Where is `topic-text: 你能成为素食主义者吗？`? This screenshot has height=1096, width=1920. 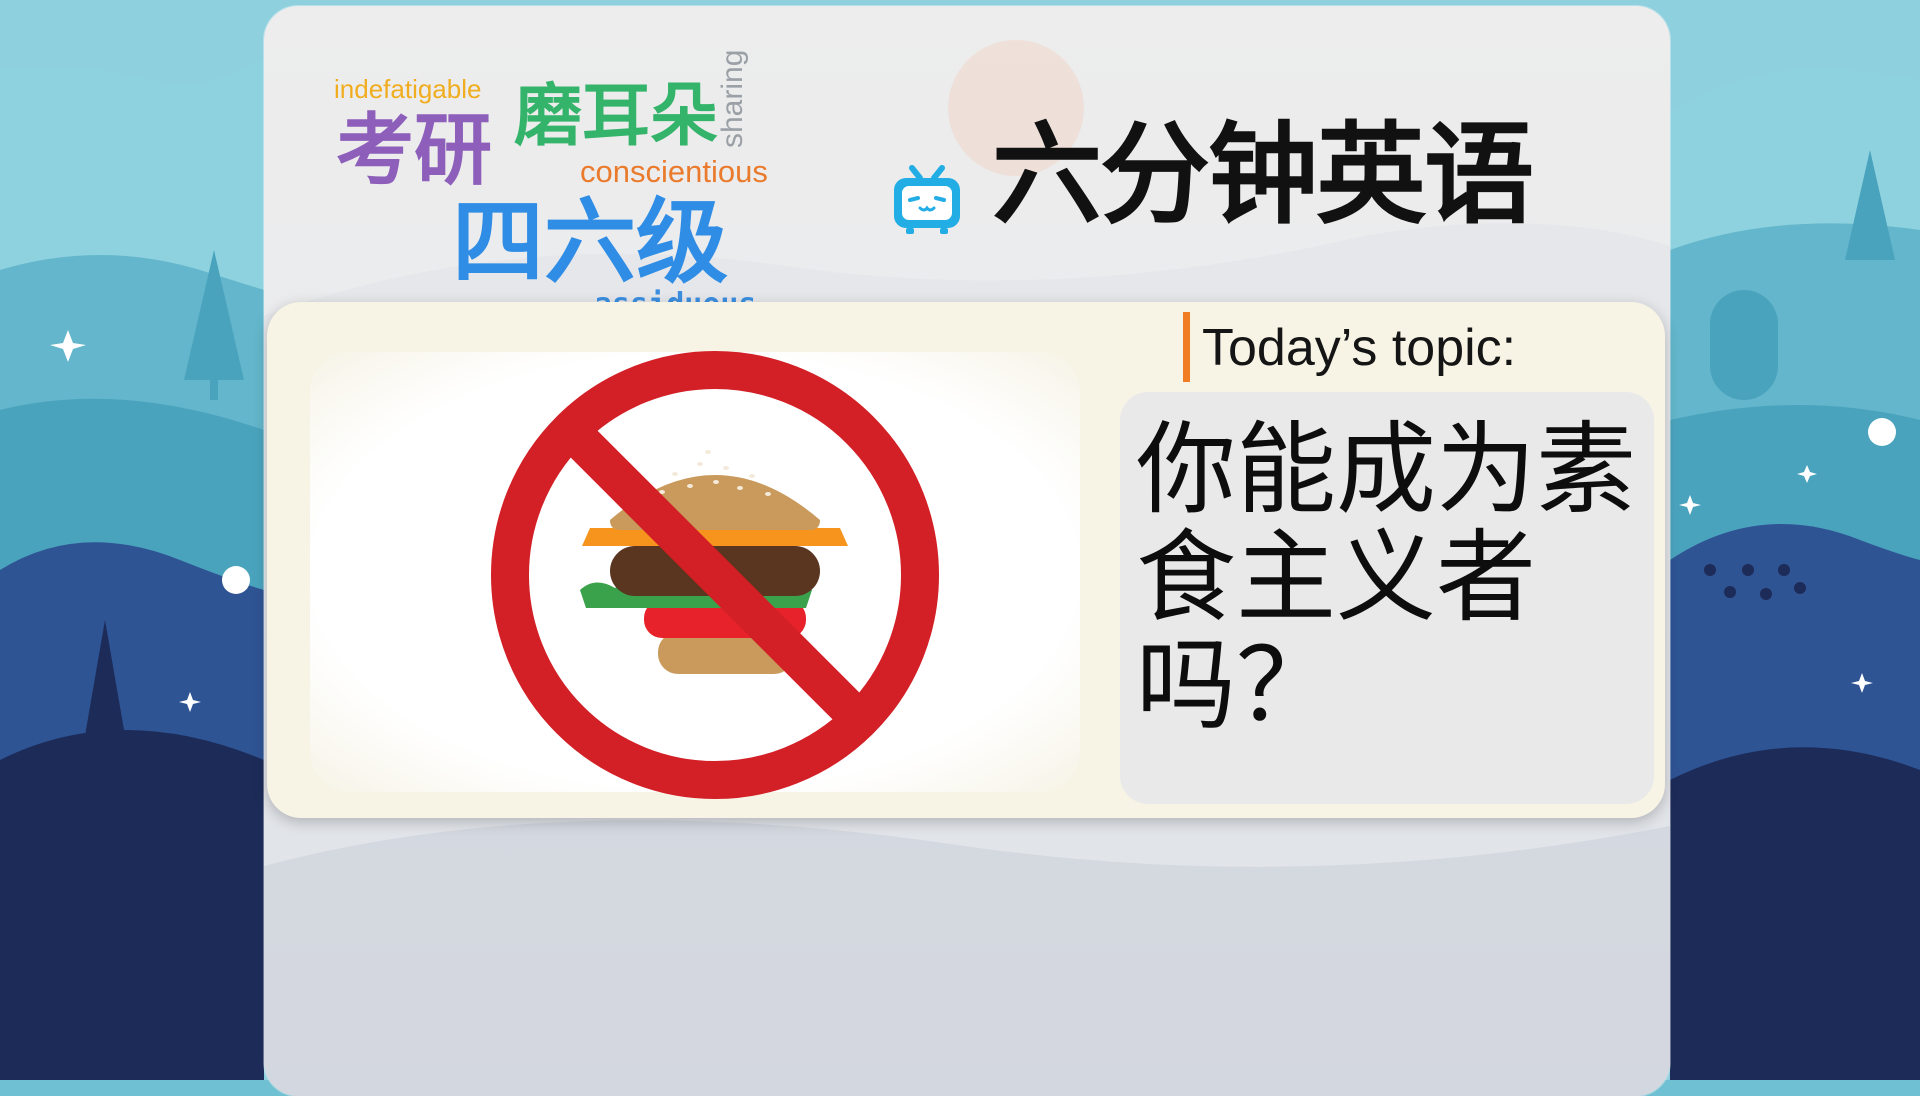
topic-text: 你能成为素食主义者吗？ is located at coordinates (1386, 577).